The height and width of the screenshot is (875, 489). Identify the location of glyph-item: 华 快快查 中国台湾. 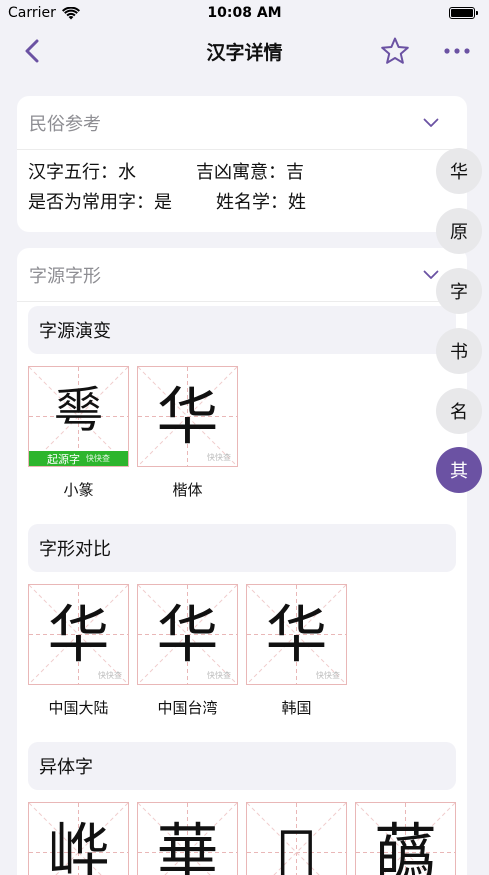
(187, 651).